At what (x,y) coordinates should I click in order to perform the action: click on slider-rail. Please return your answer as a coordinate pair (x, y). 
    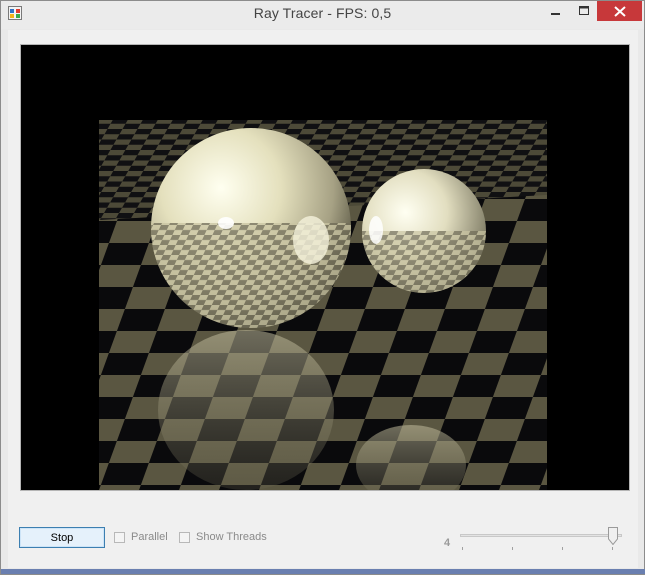
    Looking at the image, I should click on (541, 535).